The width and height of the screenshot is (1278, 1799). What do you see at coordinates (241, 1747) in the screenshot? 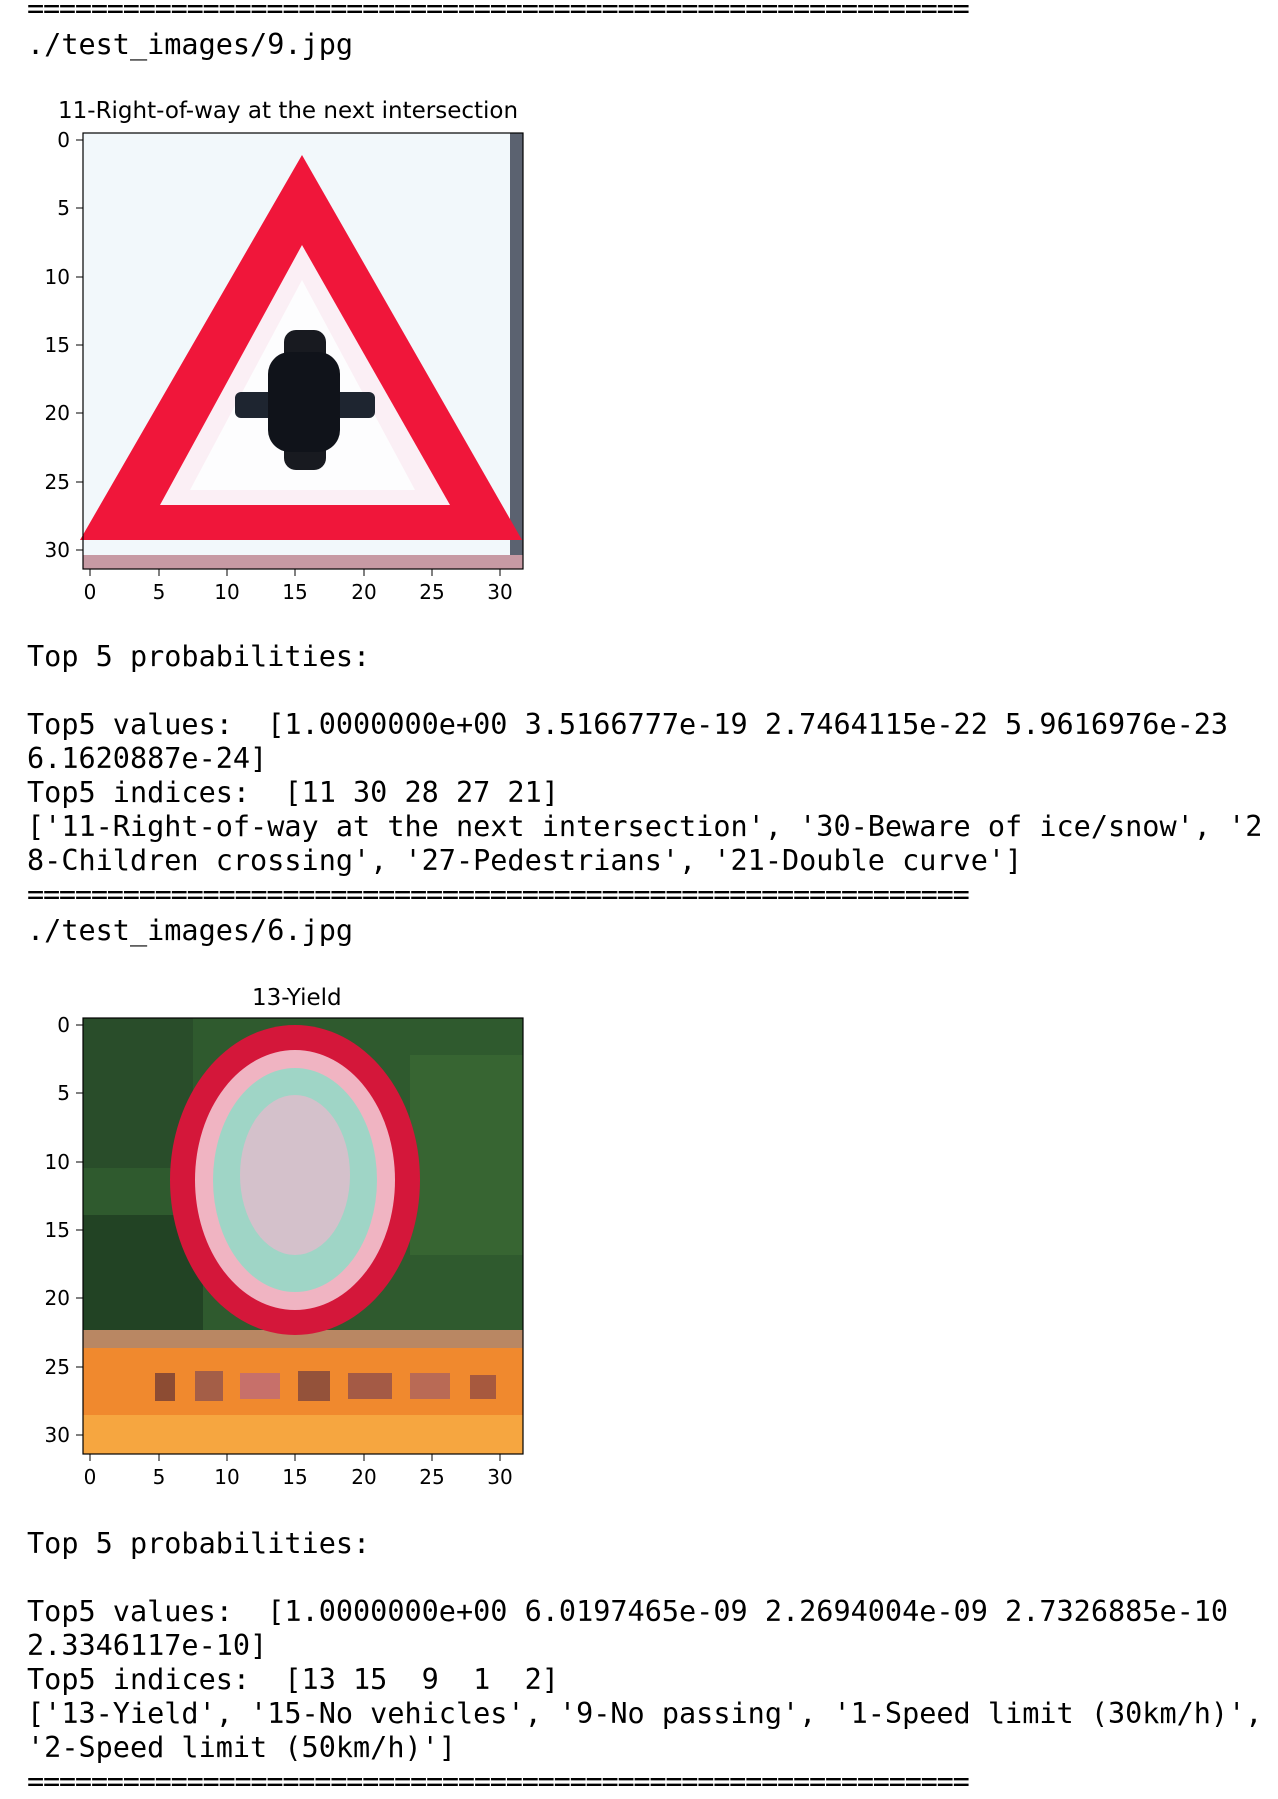
I see `top5-labels-cont: '2-Speed limit (50km/h)']` at bounding box center [241, 1747].